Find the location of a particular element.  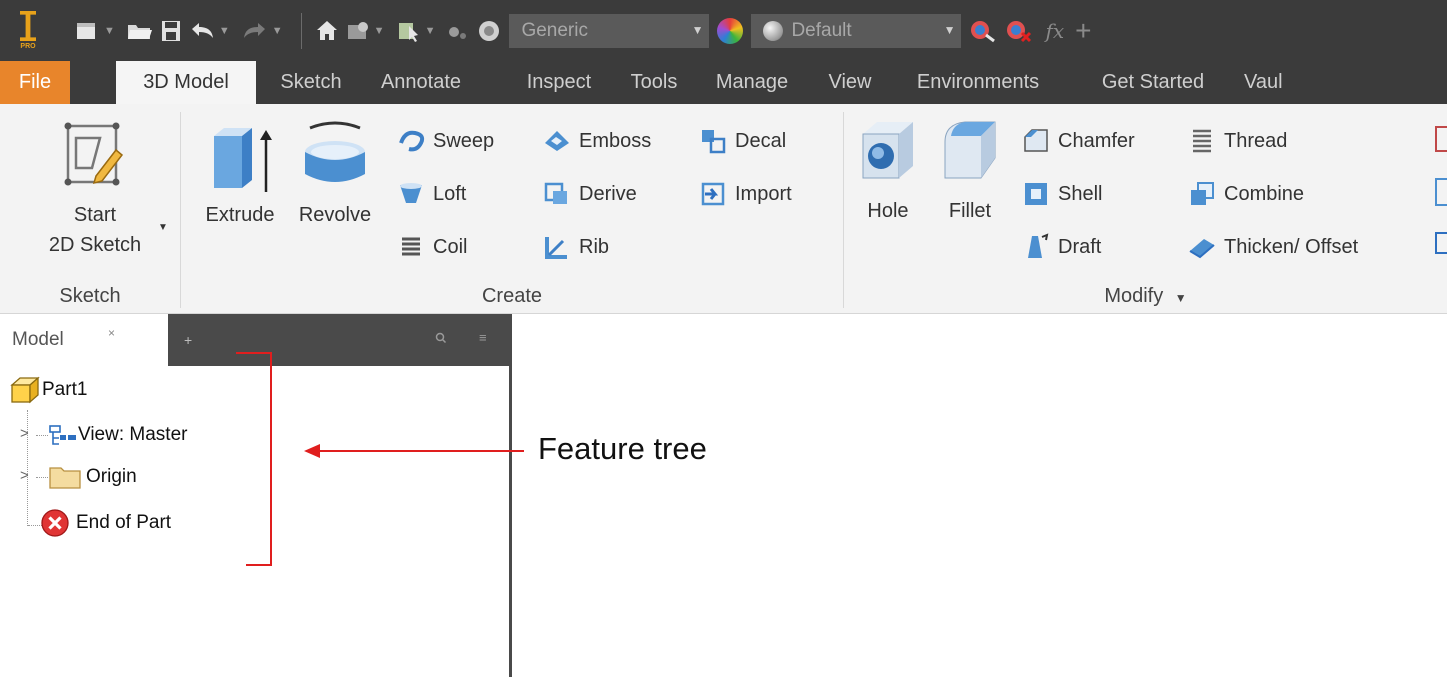

browser-toolbar: + ≡ is located at coordinates (339, 340).